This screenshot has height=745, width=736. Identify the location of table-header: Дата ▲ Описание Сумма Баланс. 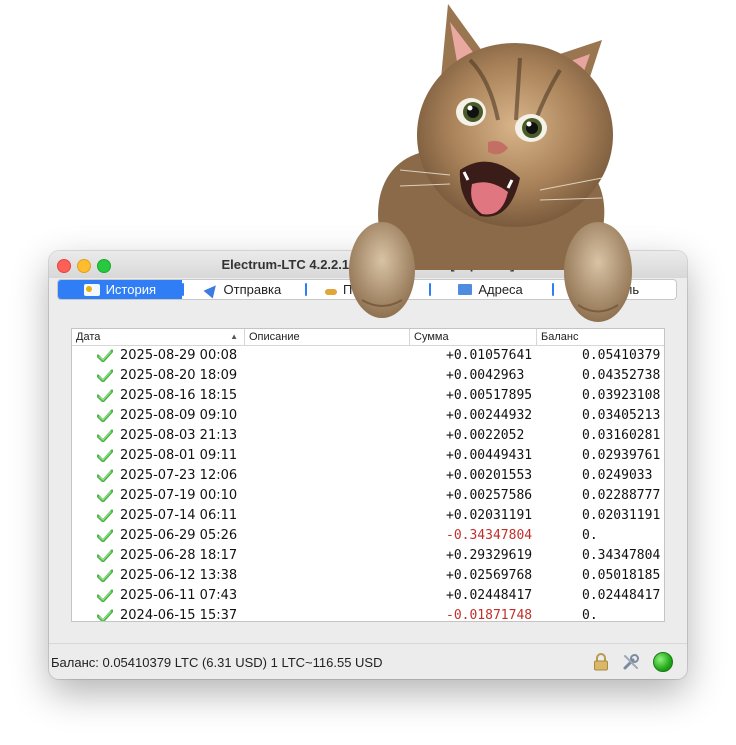
(368, 337).